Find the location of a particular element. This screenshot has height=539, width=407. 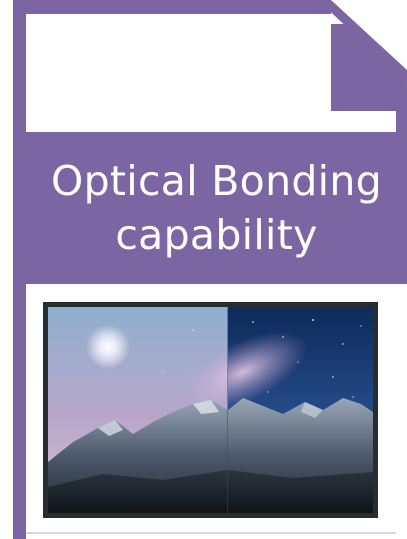

document-top-border is located at coordinates (172, 7).